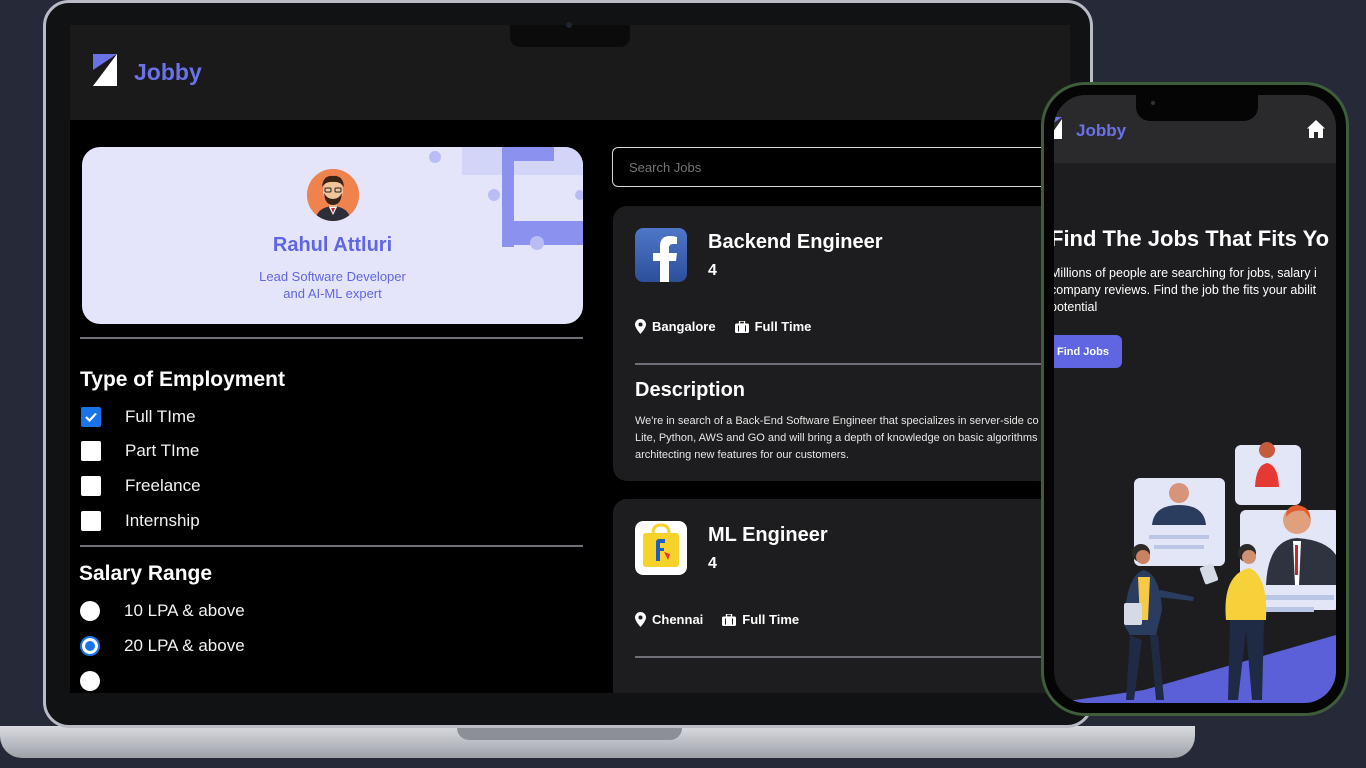  Describe the element at coordinates (841, 167) in the screenshot. I see `search-input` at that location.